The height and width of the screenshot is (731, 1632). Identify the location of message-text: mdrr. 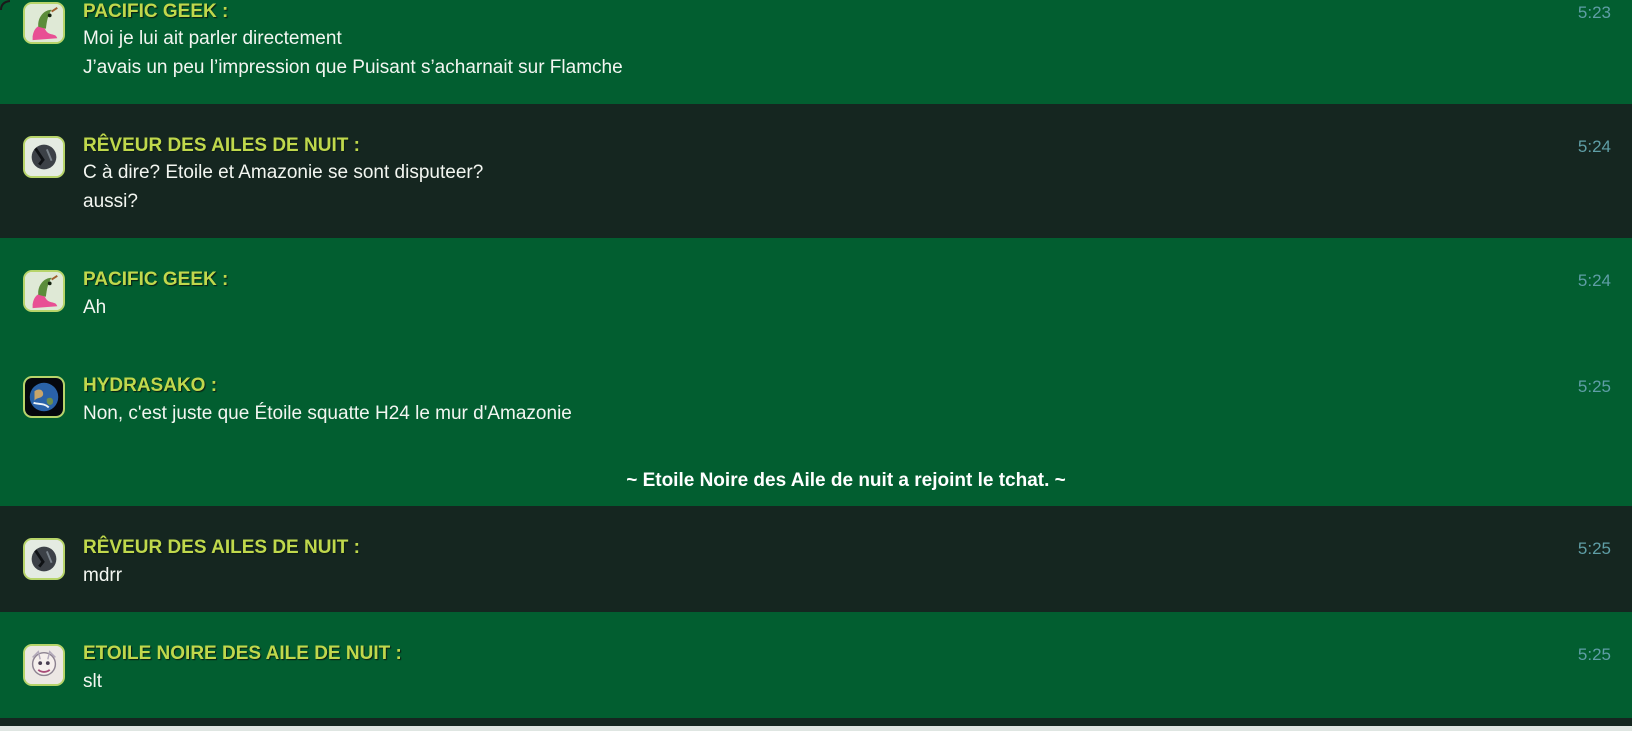
(103, 575).